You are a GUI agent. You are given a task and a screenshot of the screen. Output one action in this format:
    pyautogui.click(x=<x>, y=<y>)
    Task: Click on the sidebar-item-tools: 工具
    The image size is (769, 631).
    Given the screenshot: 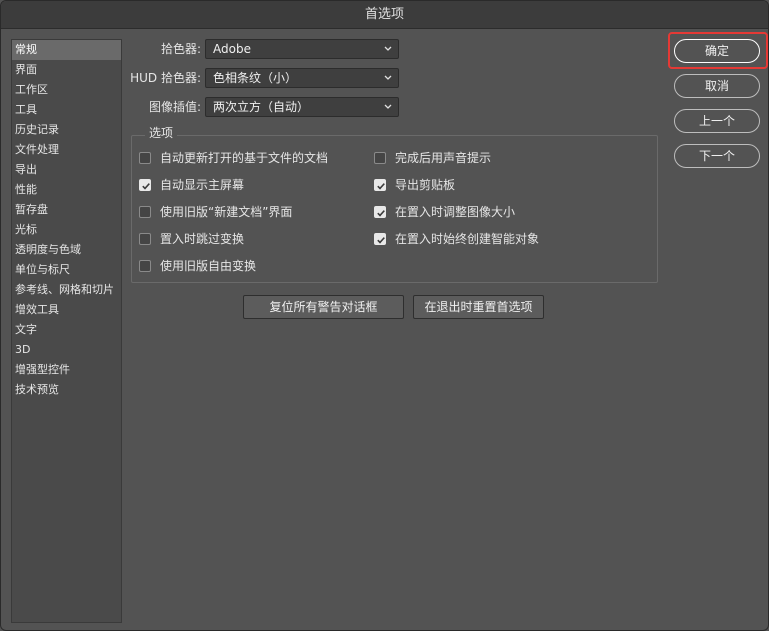 What is the action you would take?
    pyautogui.click(x=66, y=110)
    